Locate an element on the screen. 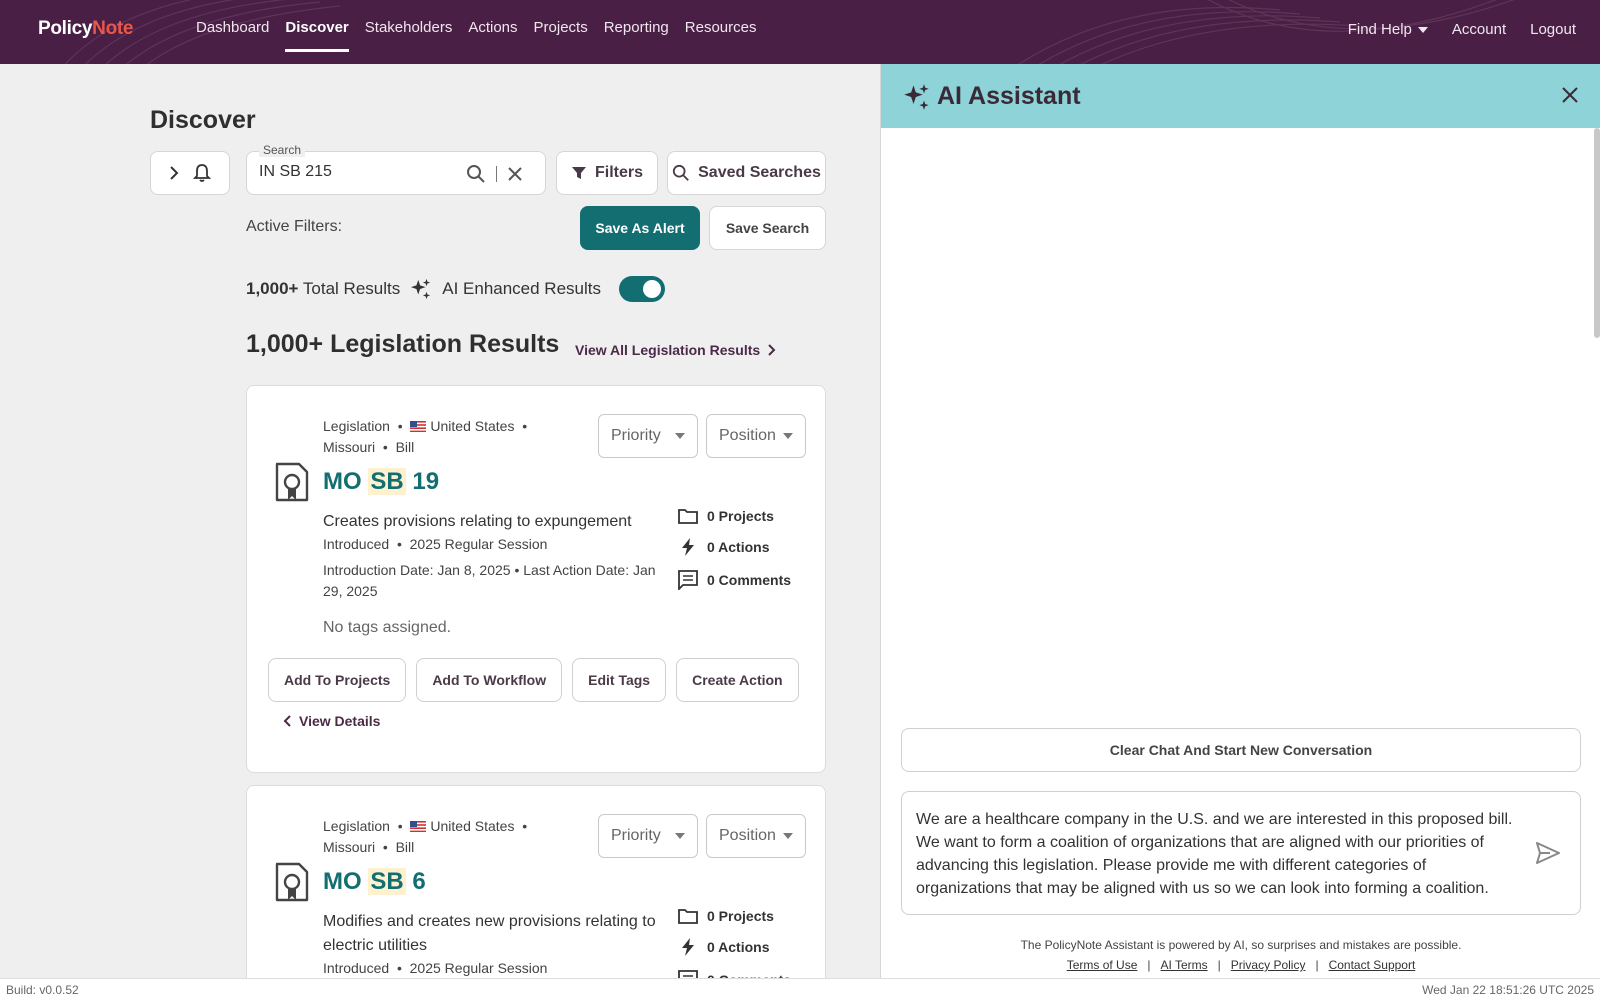 The height and width of the screenshot is (1000, 1600). nav-account: Account is located at coordinates (1479, 28).